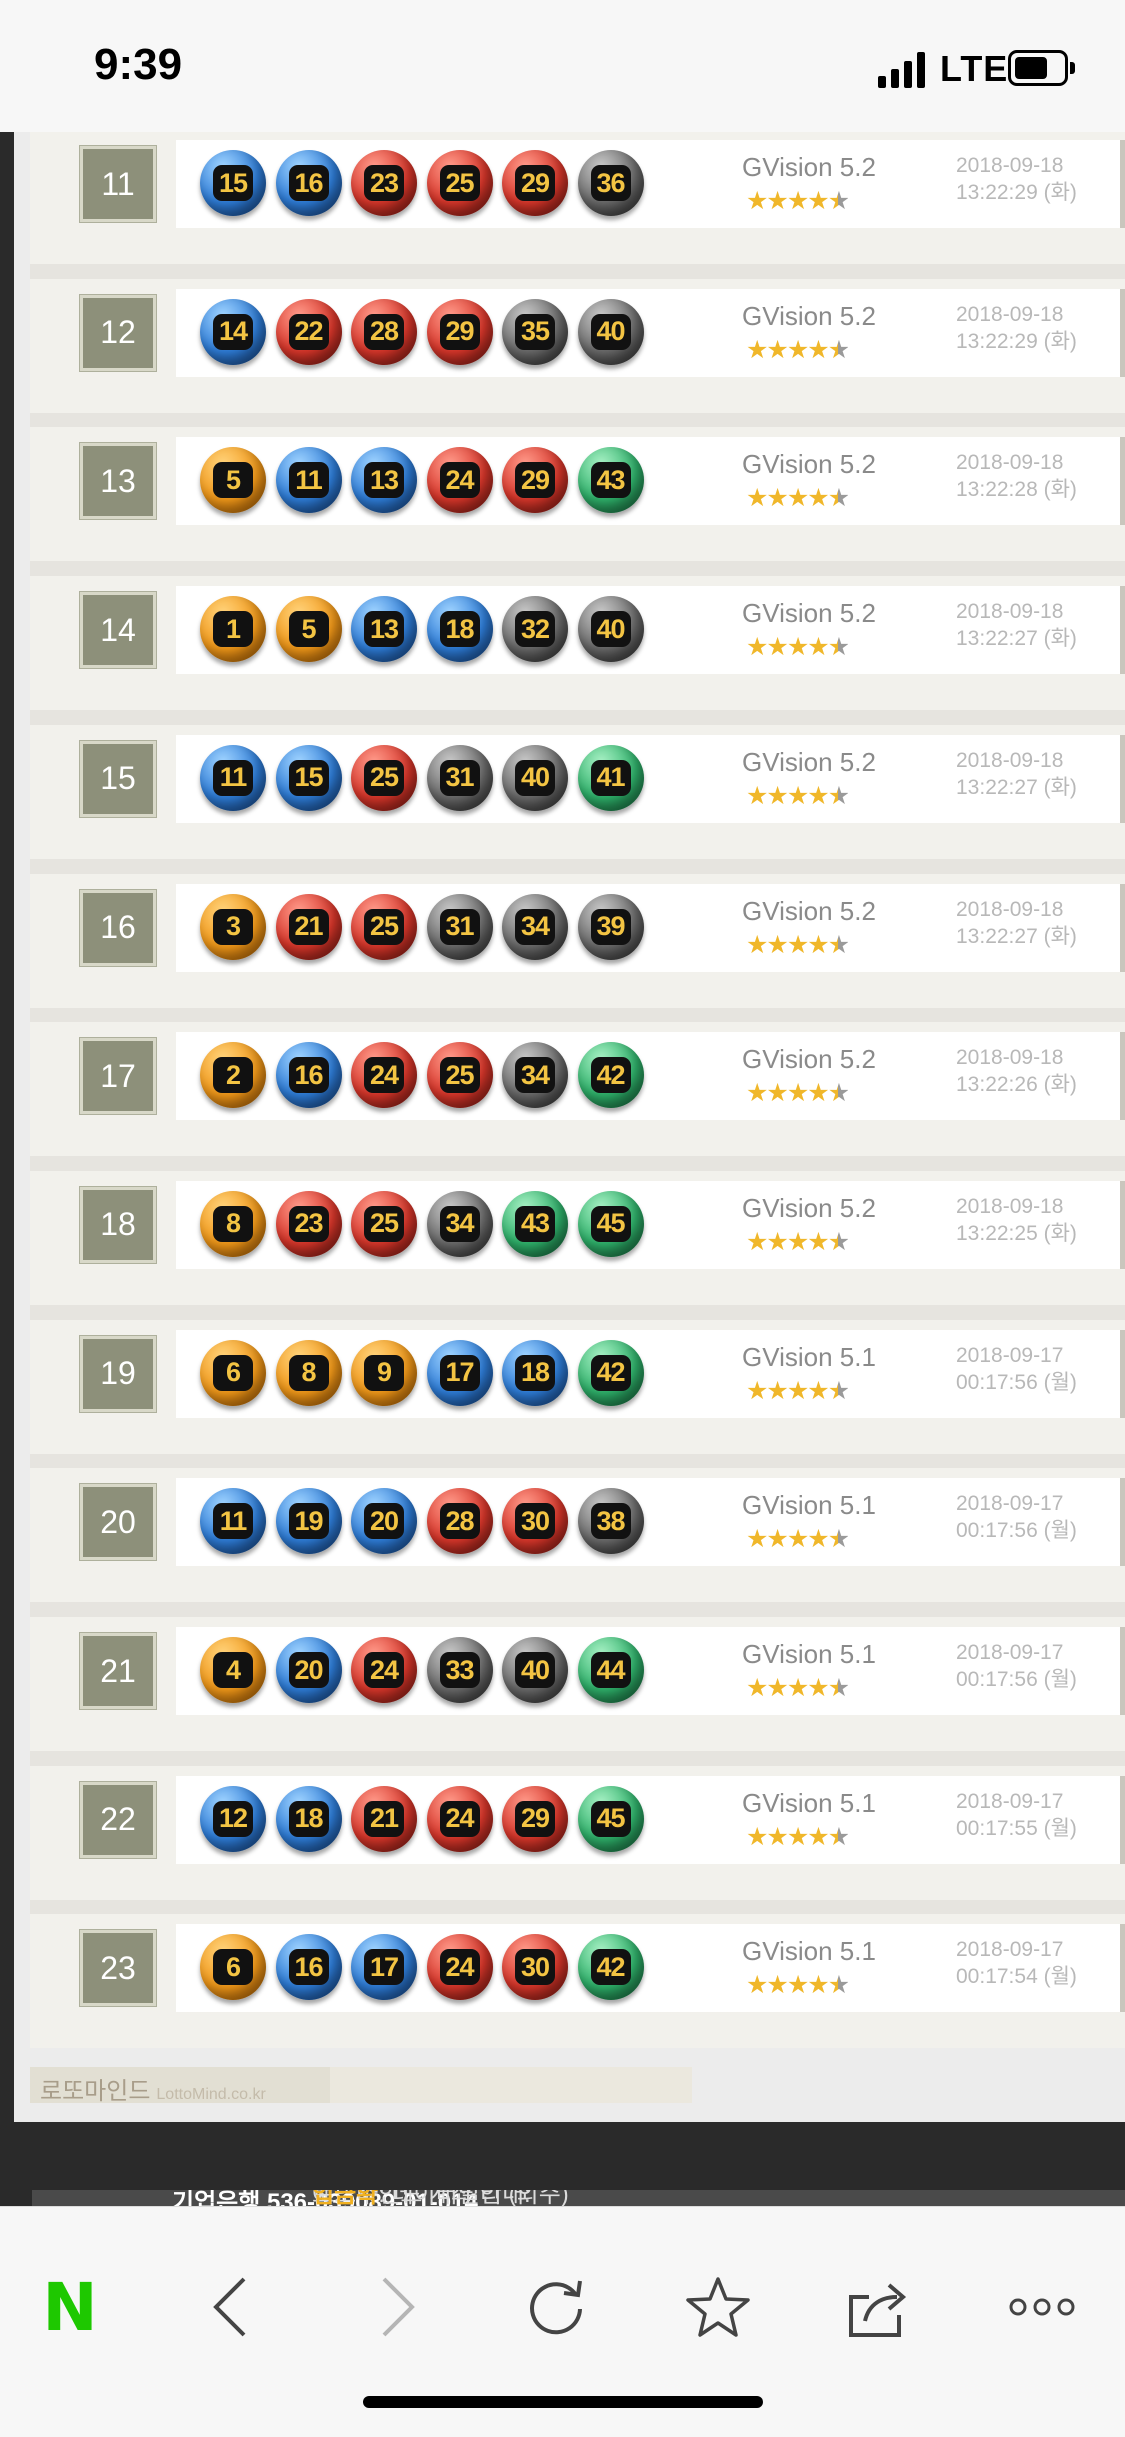 The width and height of the screenshot is (1125, 2437). Describe the element at coordinates (610, 1521) in the screenshot. I see `lotto-ball: 38` at that location.